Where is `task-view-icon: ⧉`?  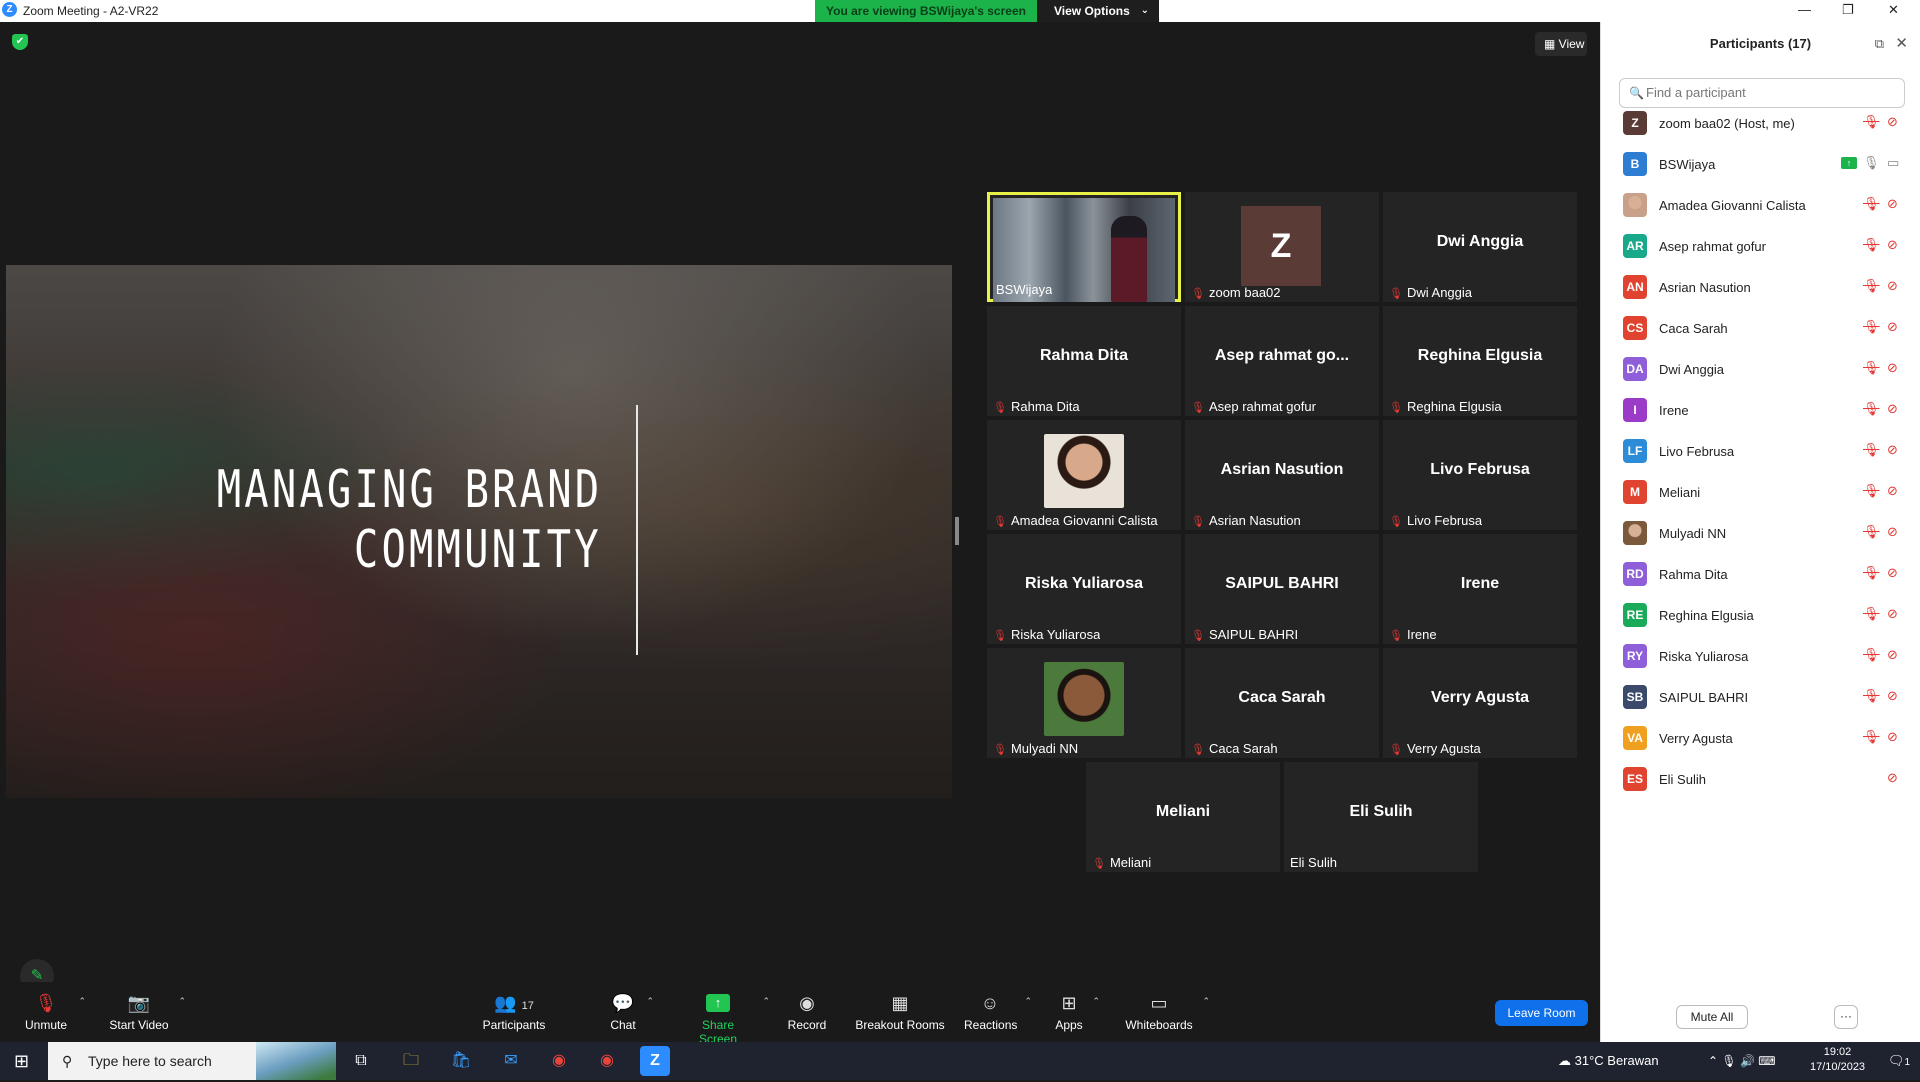
task-view-icon: ⧉ is located at coordinates (361, 1061).